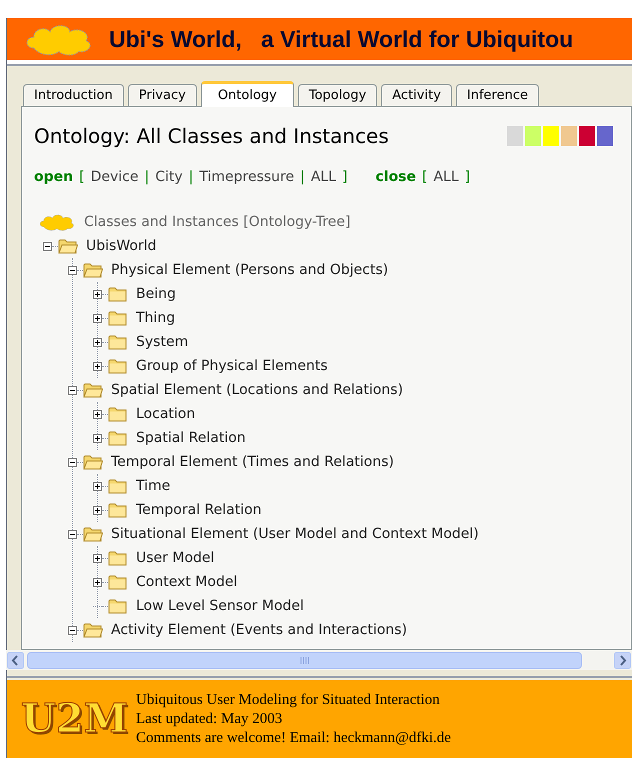 This screenshot has width=632, height=758. What do you see at coordinates (162, 342) in the screenshot?
I see `tree-node-label: System` at bounding box center [162, 342].